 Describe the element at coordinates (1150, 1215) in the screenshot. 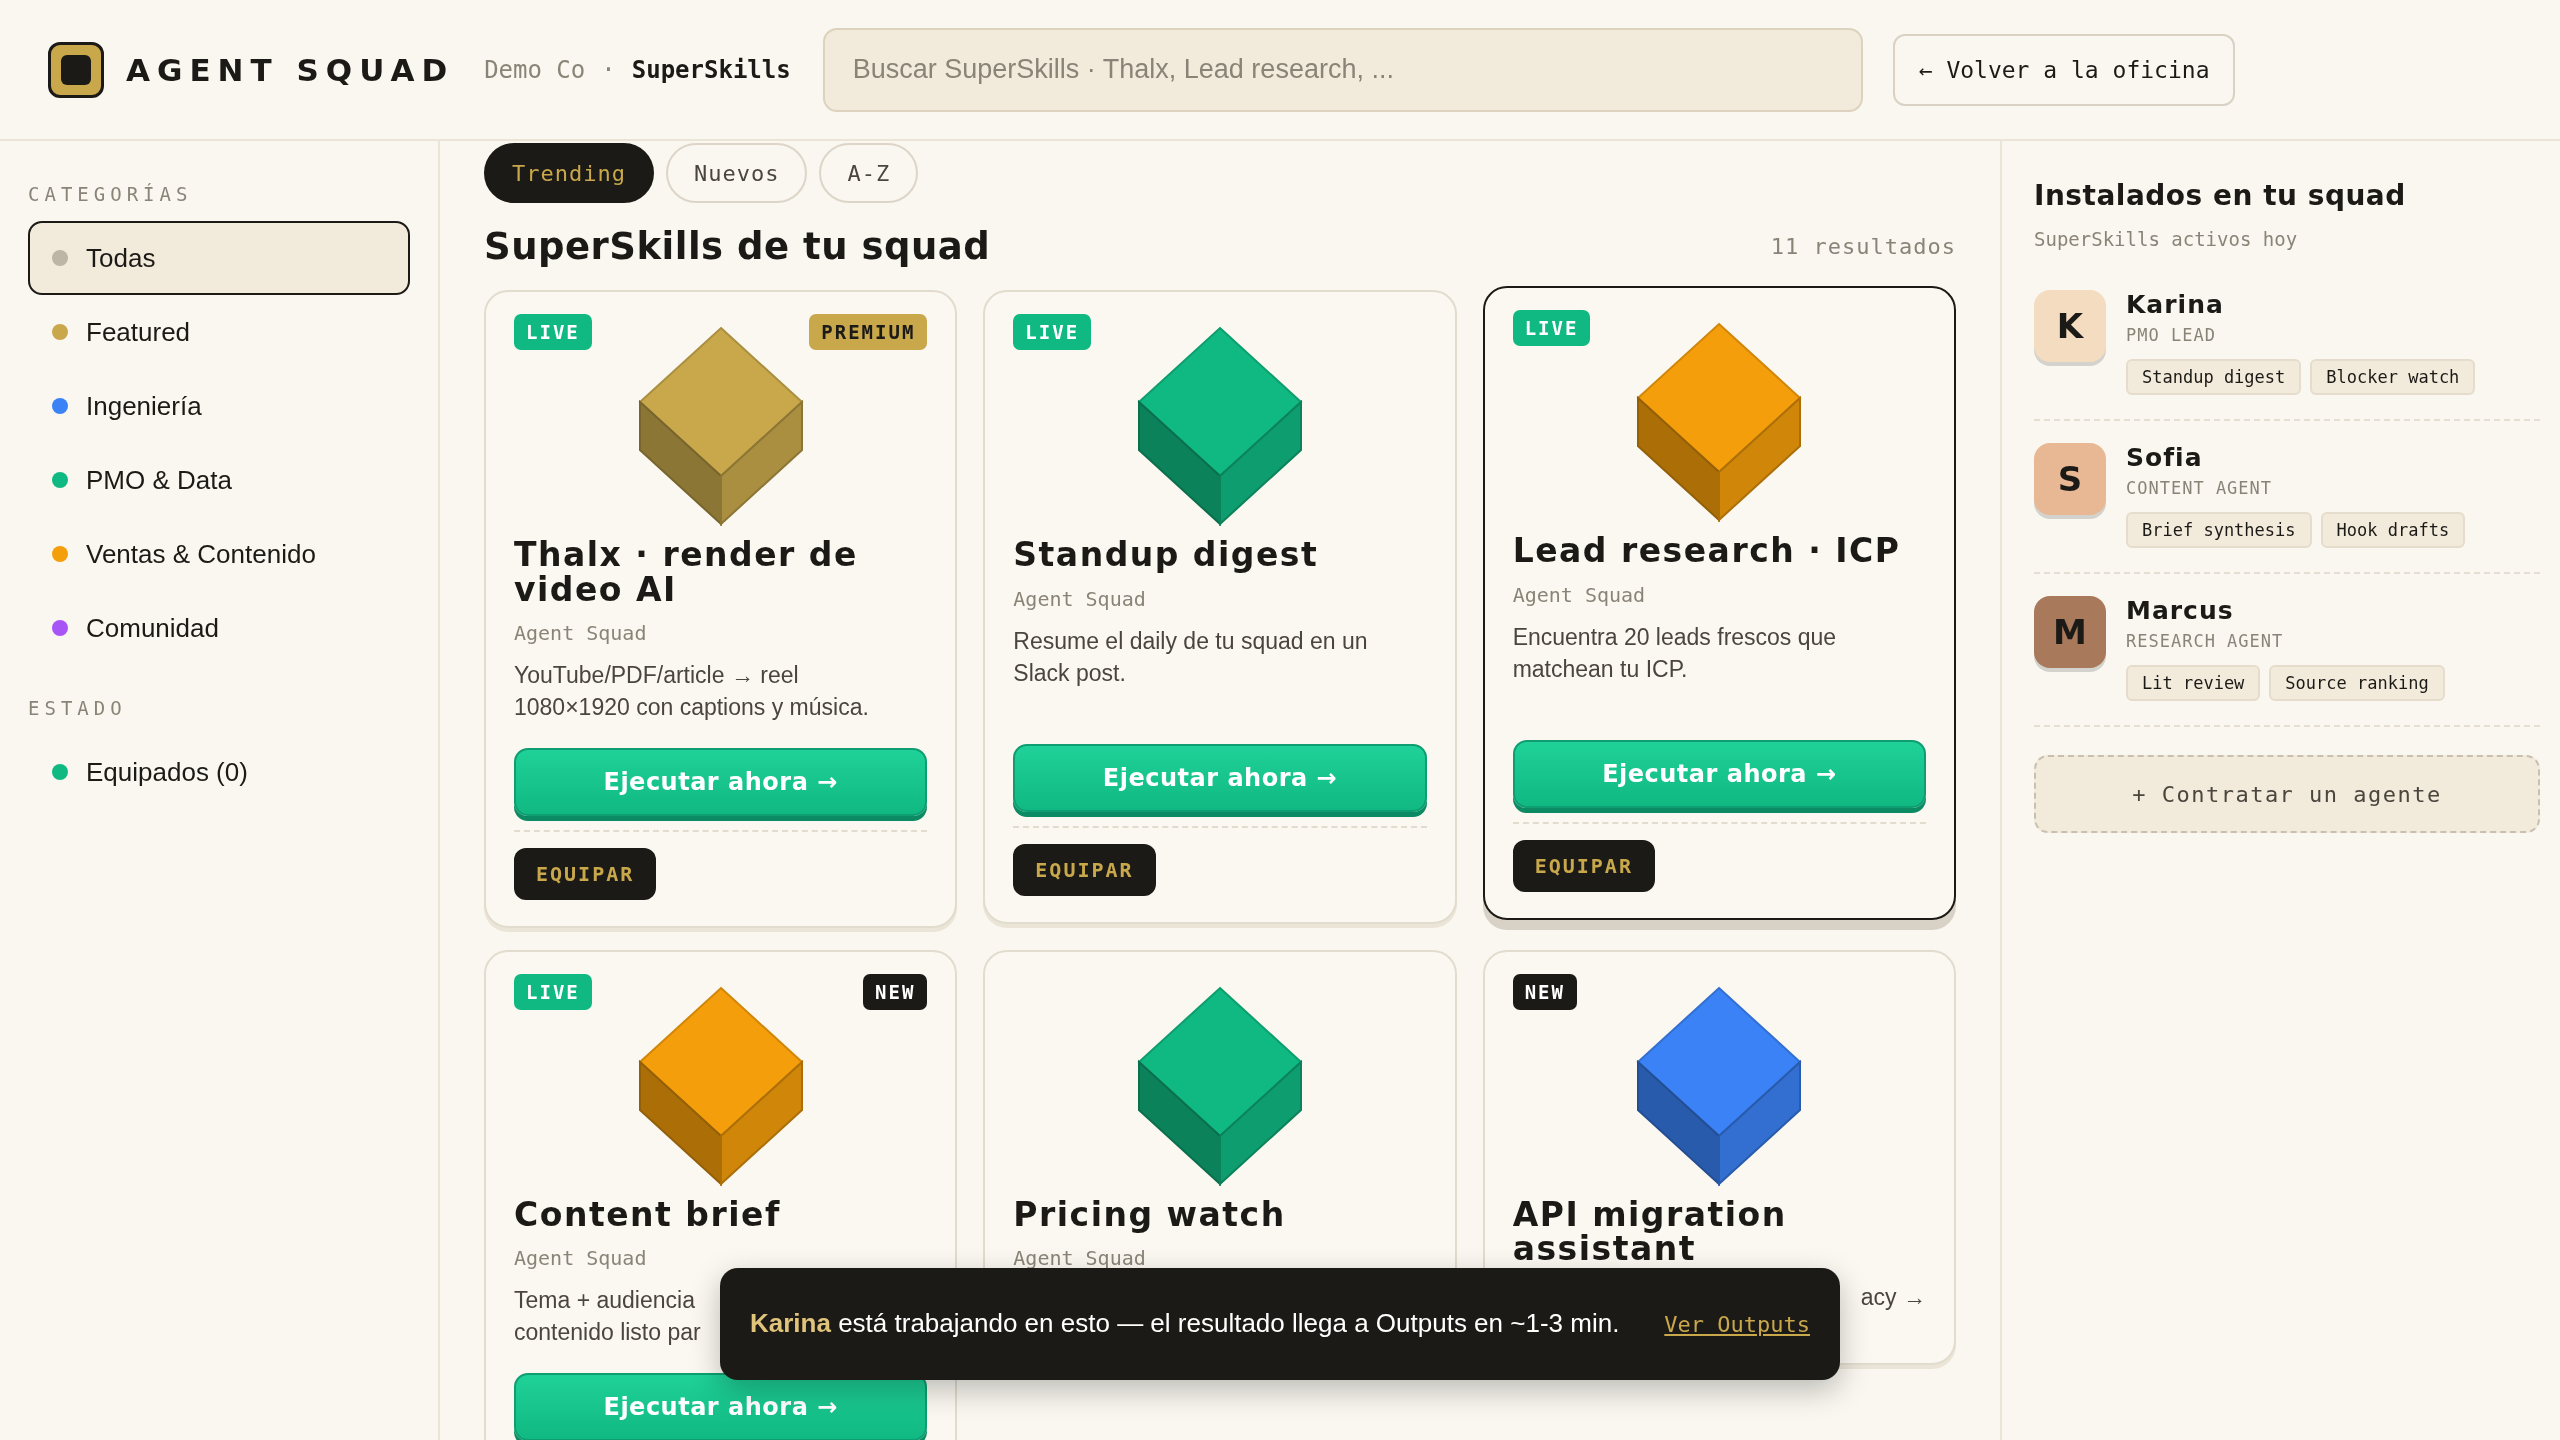

I see `card-title: Pricing watch` at that location.